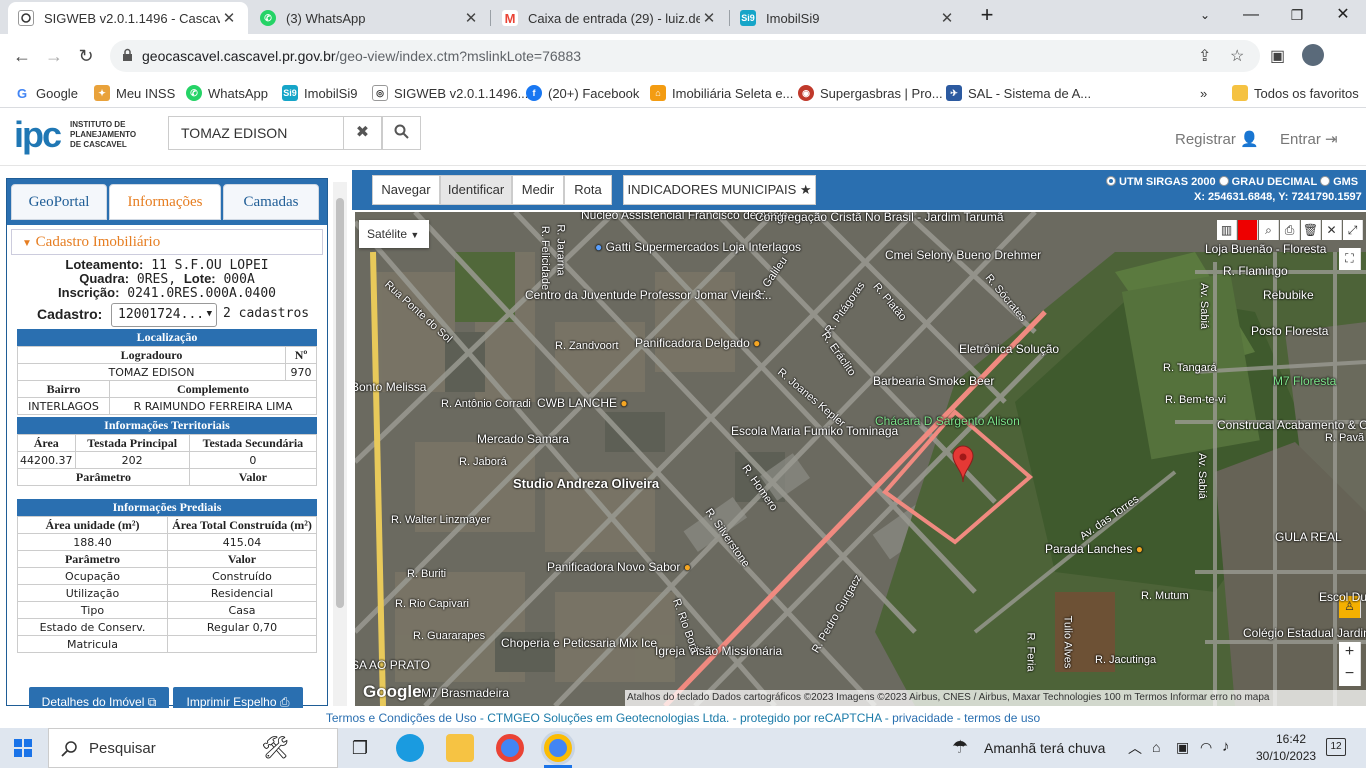 This screenshot has width=1366, height=768. I want to click on privacy-link: privacidade, so click(922, 718).